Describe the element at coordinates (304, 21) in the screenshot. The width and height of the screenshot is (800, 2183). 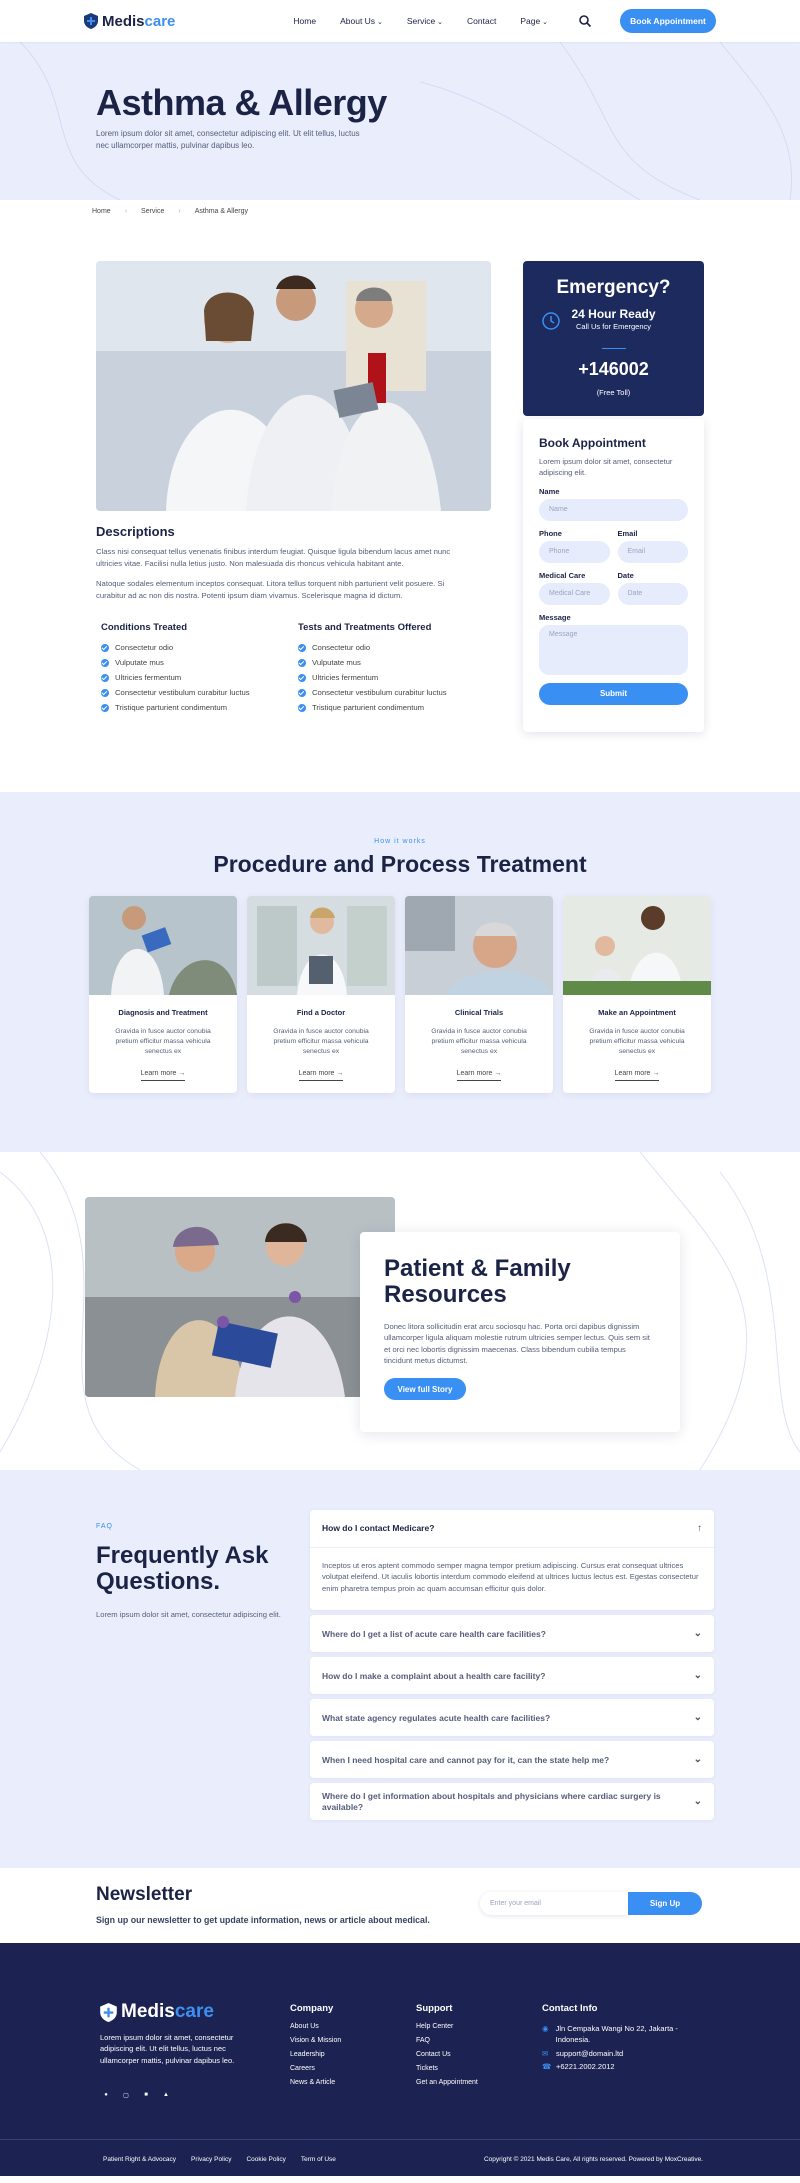
I see `nav-home: Home` at that location.